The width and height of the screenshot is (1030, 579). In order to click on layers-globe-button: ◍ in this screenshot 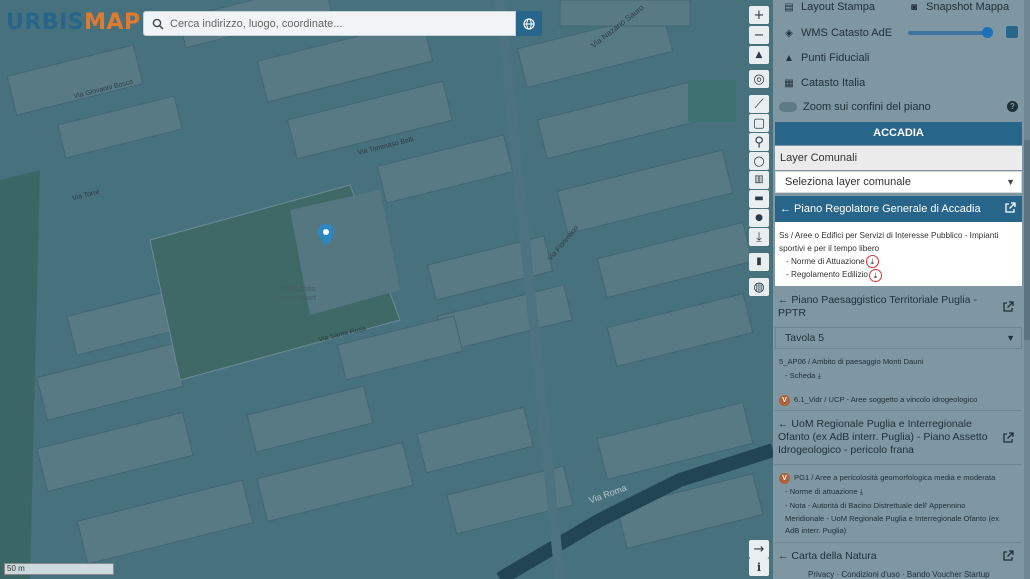, I will do `click(759, 287)`.